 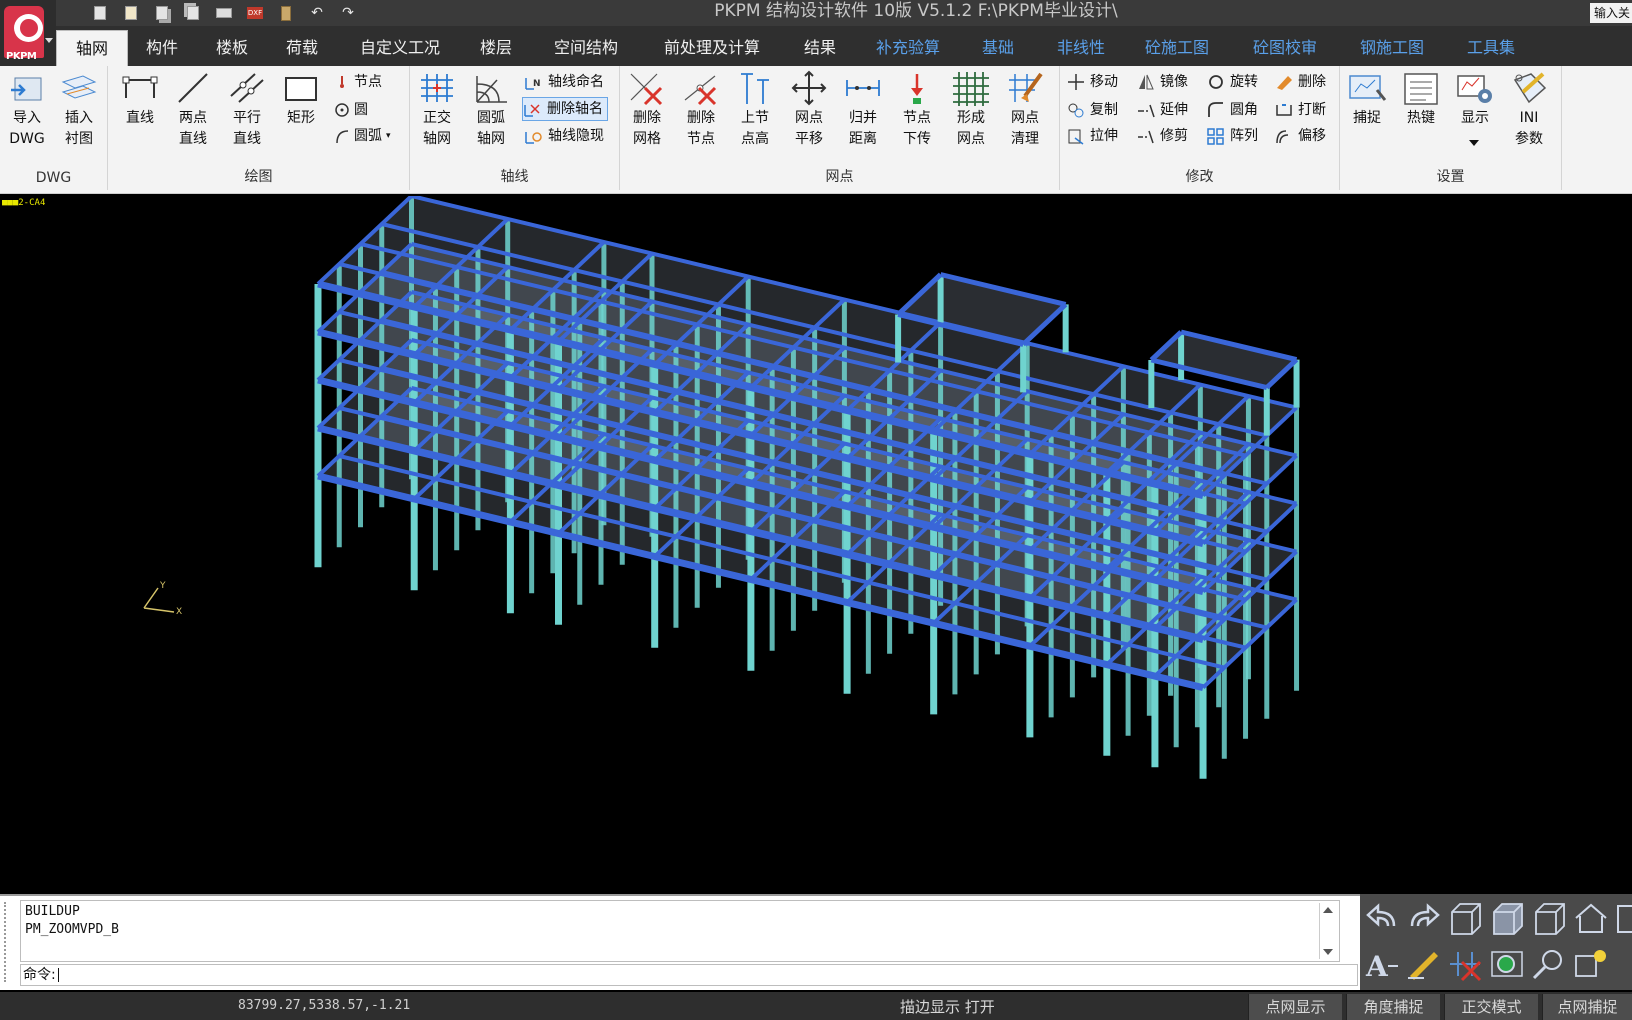 I want to click on save-all-icon, so click(x=162, y=13).